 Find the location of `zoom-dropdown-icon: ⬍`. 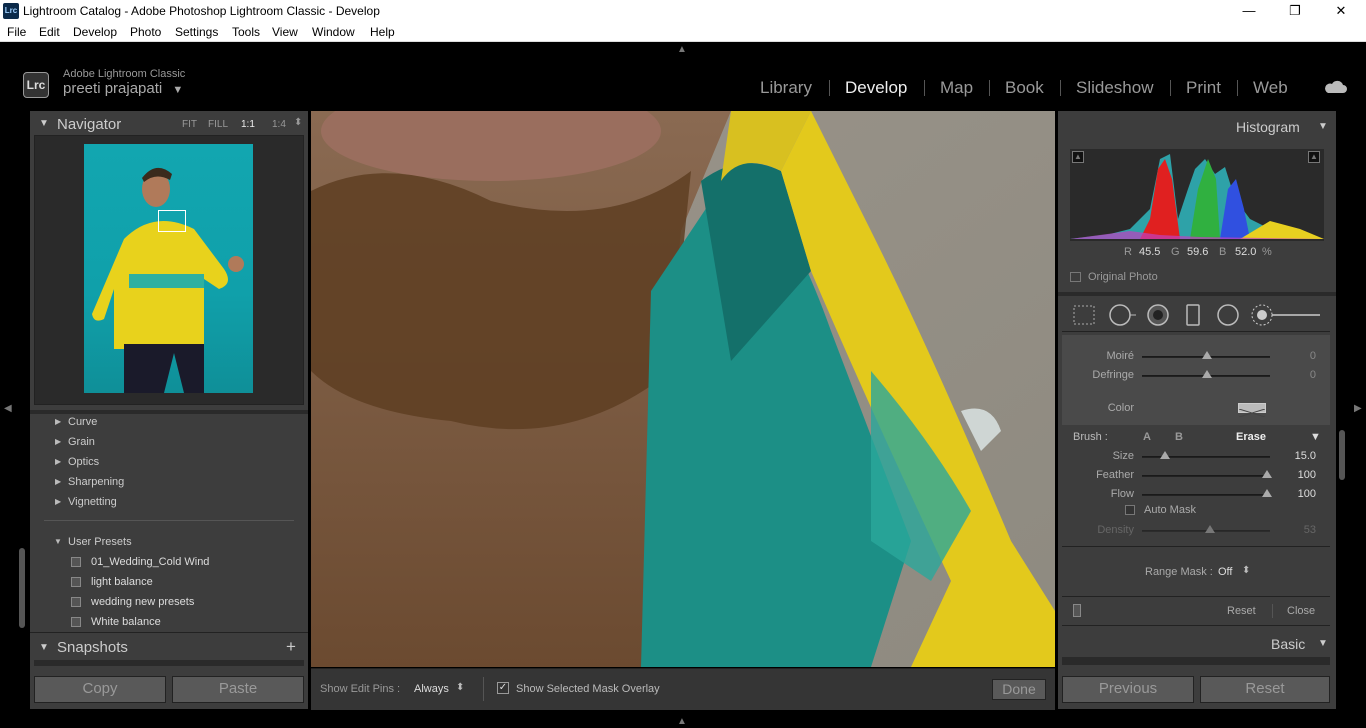

zoom-dropdown-icon: ⬍ is located at coordinates (298, 122).